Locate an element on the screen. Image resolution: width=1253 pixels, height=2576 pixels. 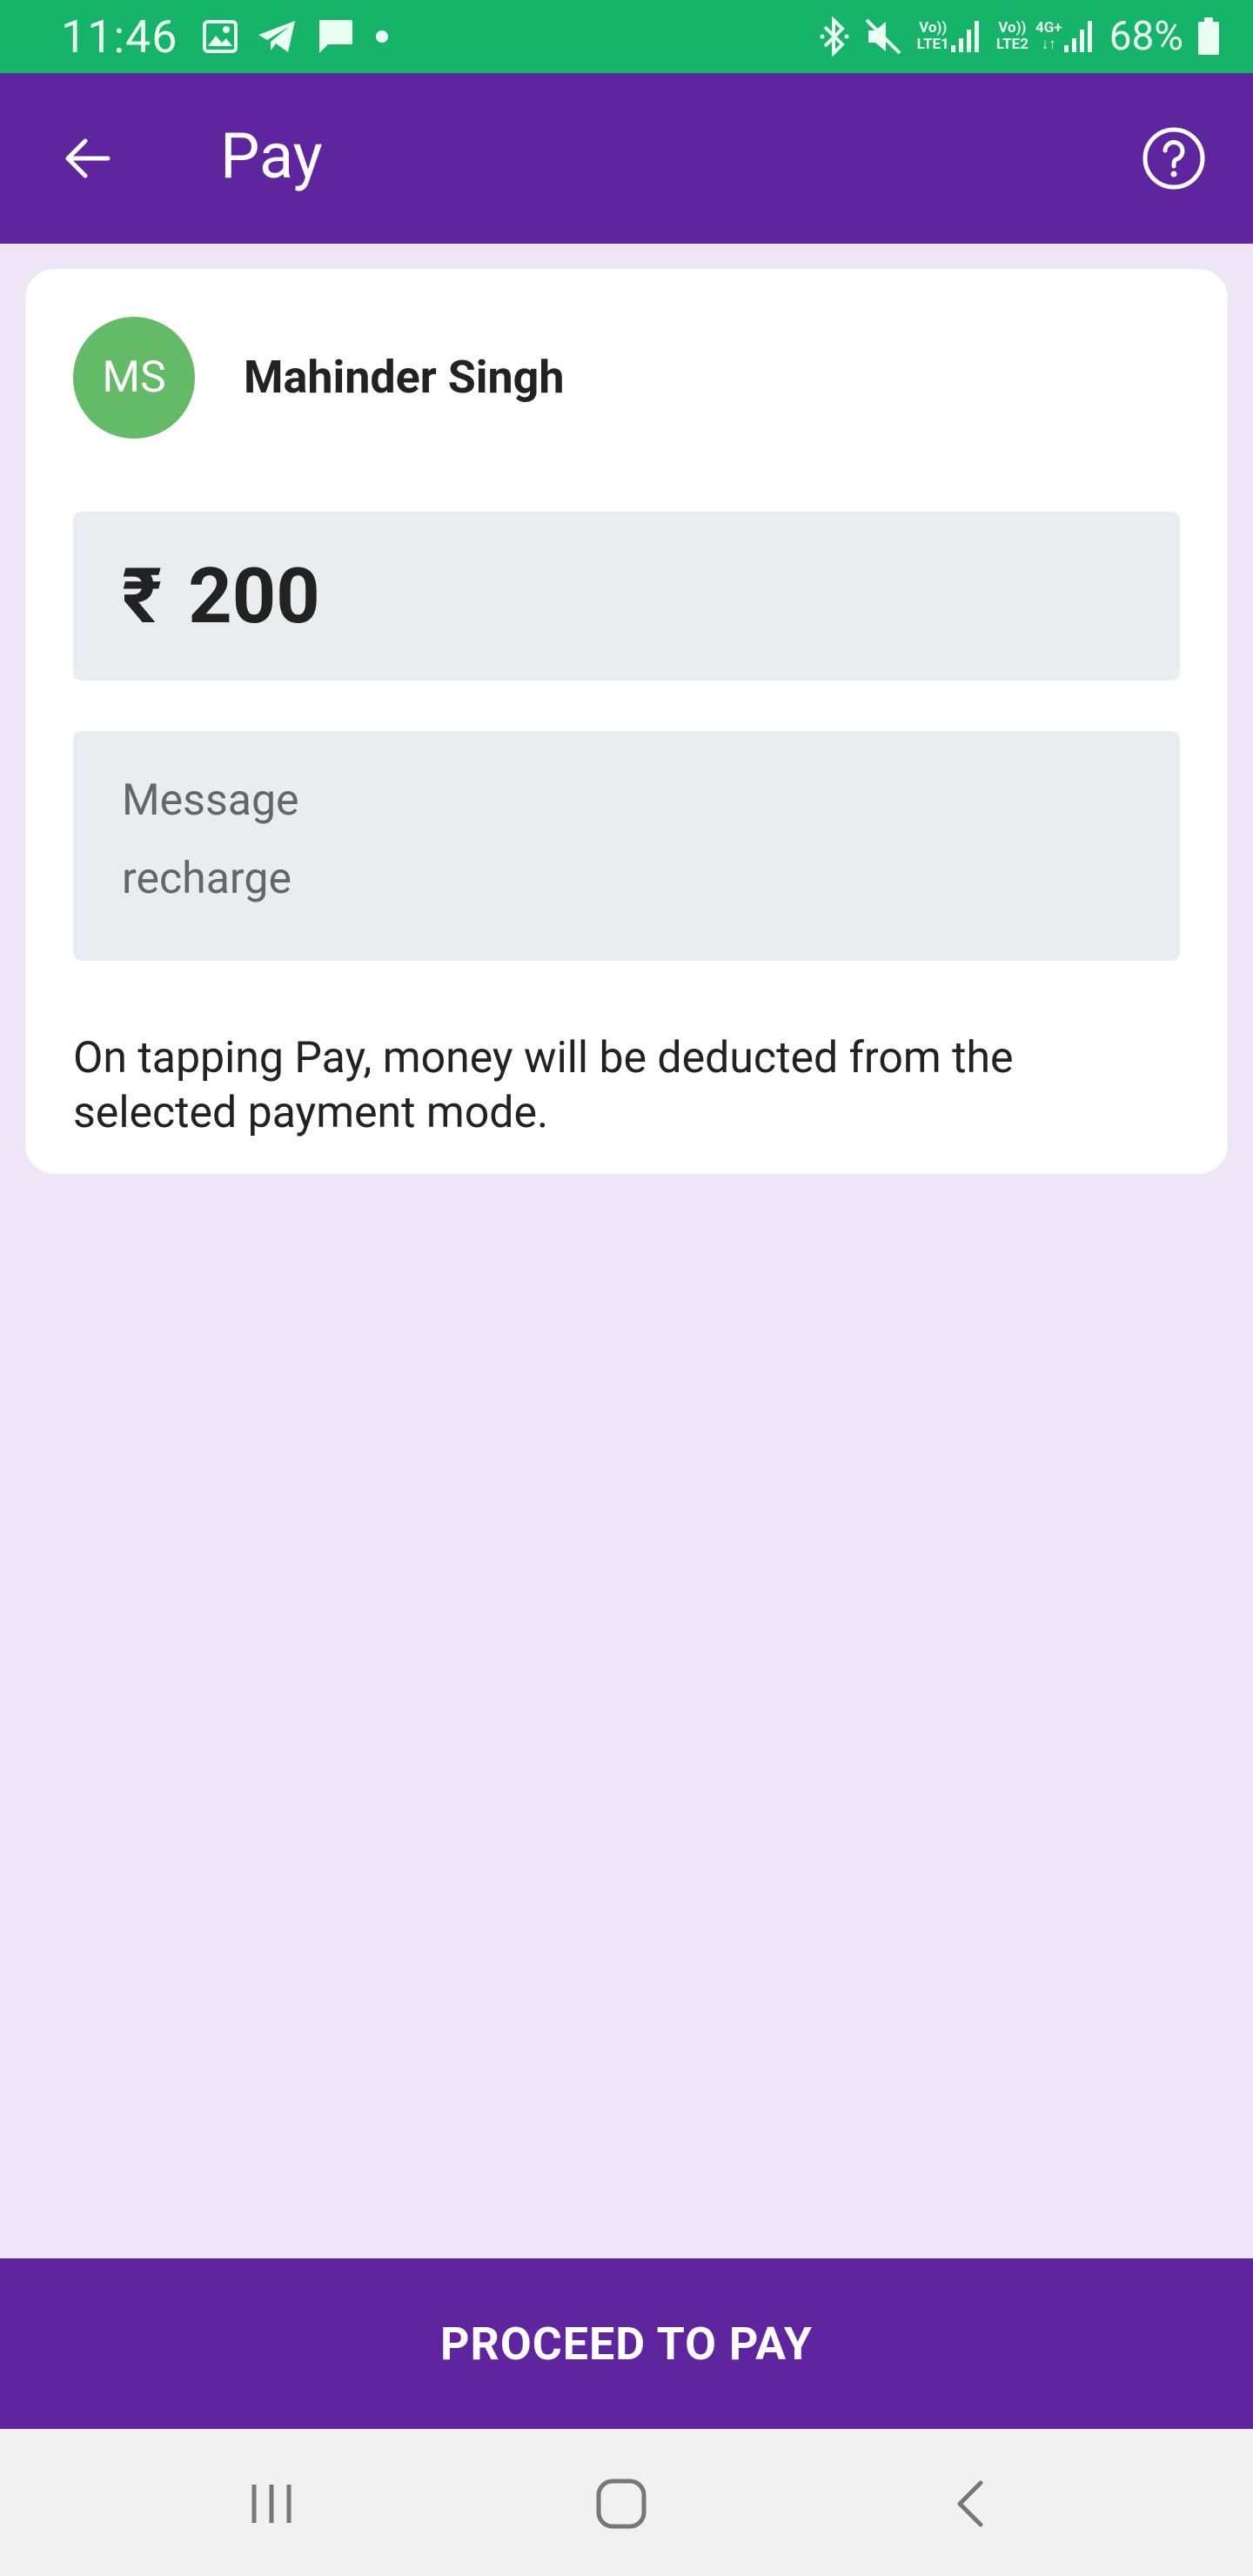
recents-icon is located at coordinates (271, 2504).